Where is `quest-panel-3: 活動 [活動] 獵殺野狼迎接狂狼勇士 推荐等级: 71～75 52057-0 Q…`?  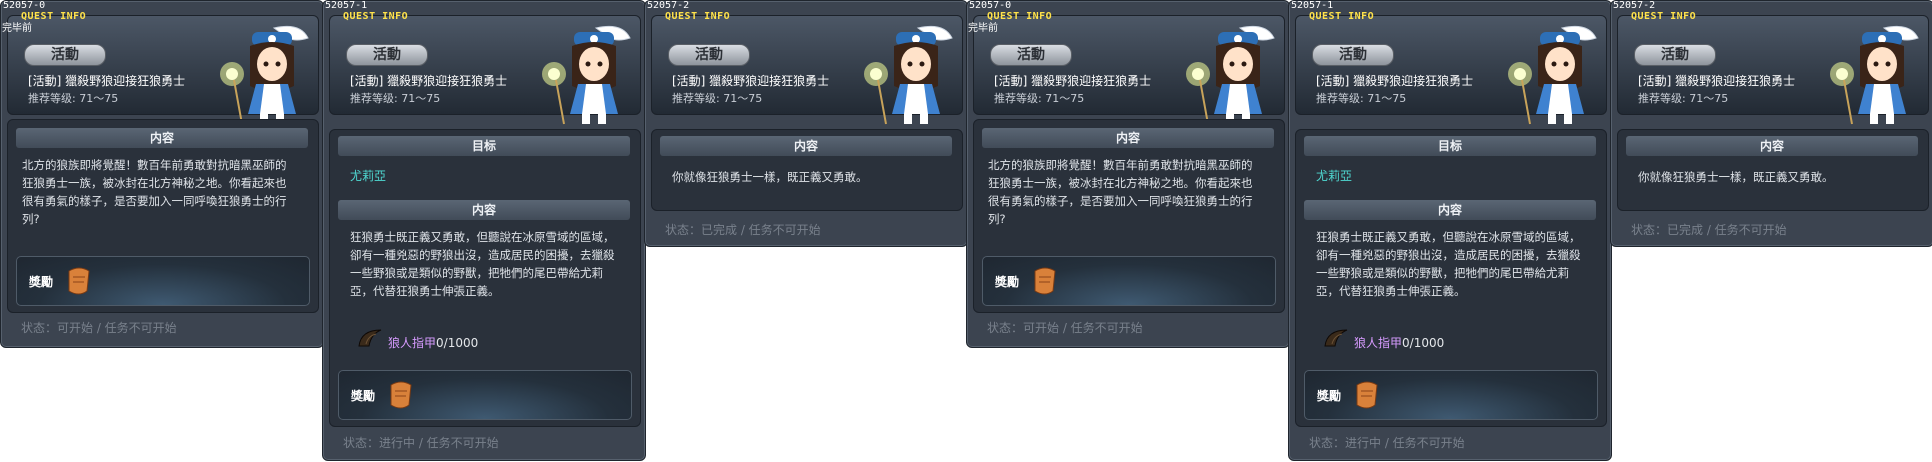 quest-panel-3: 活動 [活動] 獵殺野狼迎接狂狼勇士 推荐等级: 71～75 52057-0 Q… is located at coordinates (1128, 174).